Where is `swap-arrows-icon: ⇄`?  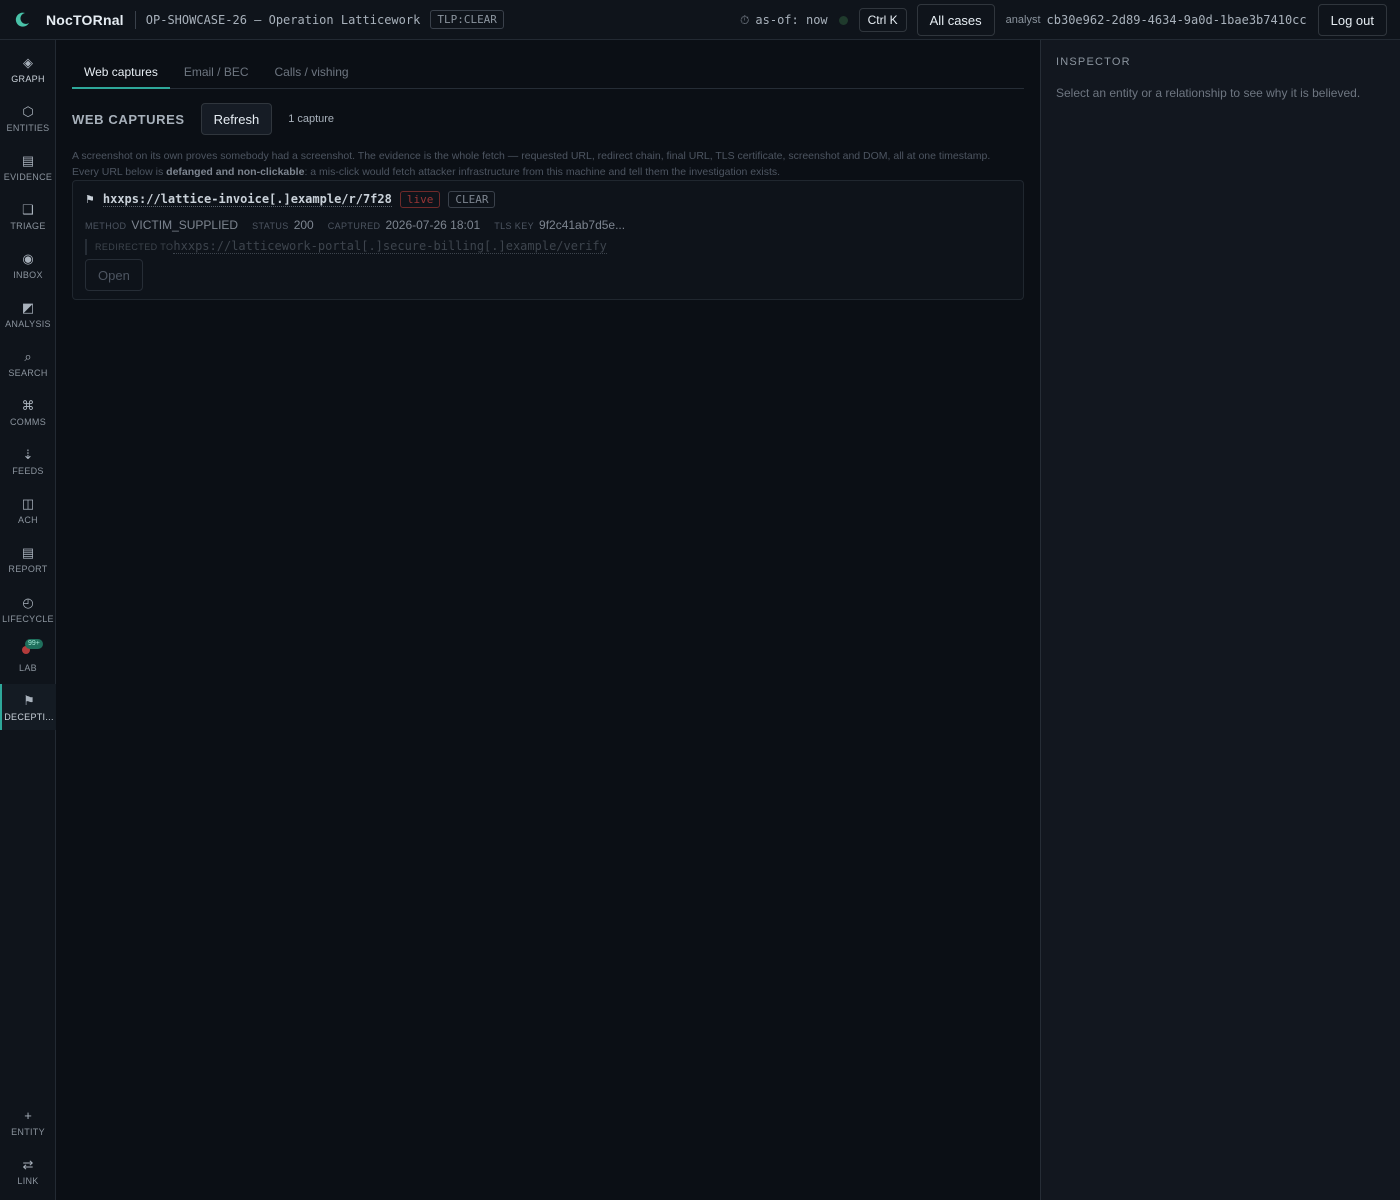 swap-arrows-icon: ⇄ is located at coordinates (28, 1164).